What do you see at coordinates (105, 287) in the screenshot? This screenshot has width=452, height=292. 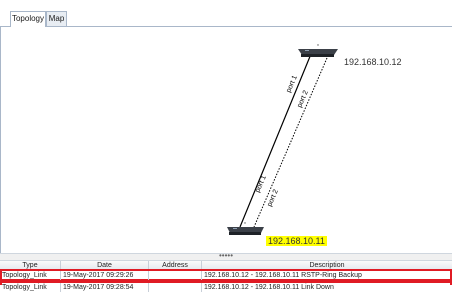 I see `cell-date: 19-May-2017 09:28:54` at bounding box center [105, 287].